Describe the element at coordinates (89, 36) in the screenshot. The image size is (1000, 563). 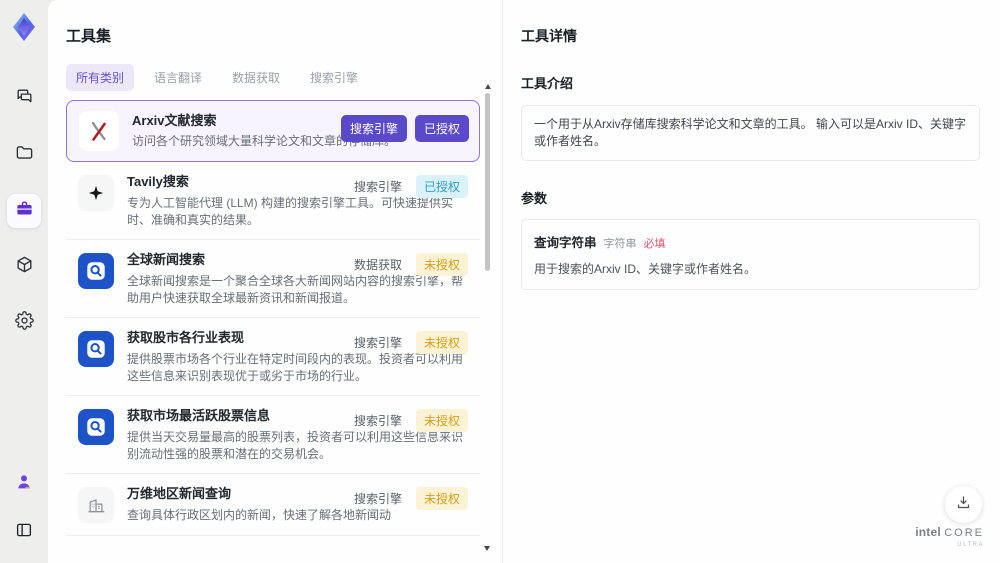
I see `page-title: 工具集` at that location.